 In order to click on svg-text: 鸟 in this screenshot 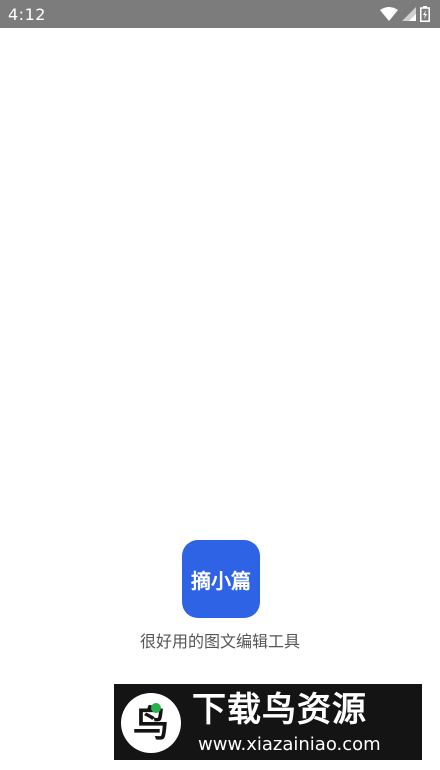, I will do `click(151, 724)`.